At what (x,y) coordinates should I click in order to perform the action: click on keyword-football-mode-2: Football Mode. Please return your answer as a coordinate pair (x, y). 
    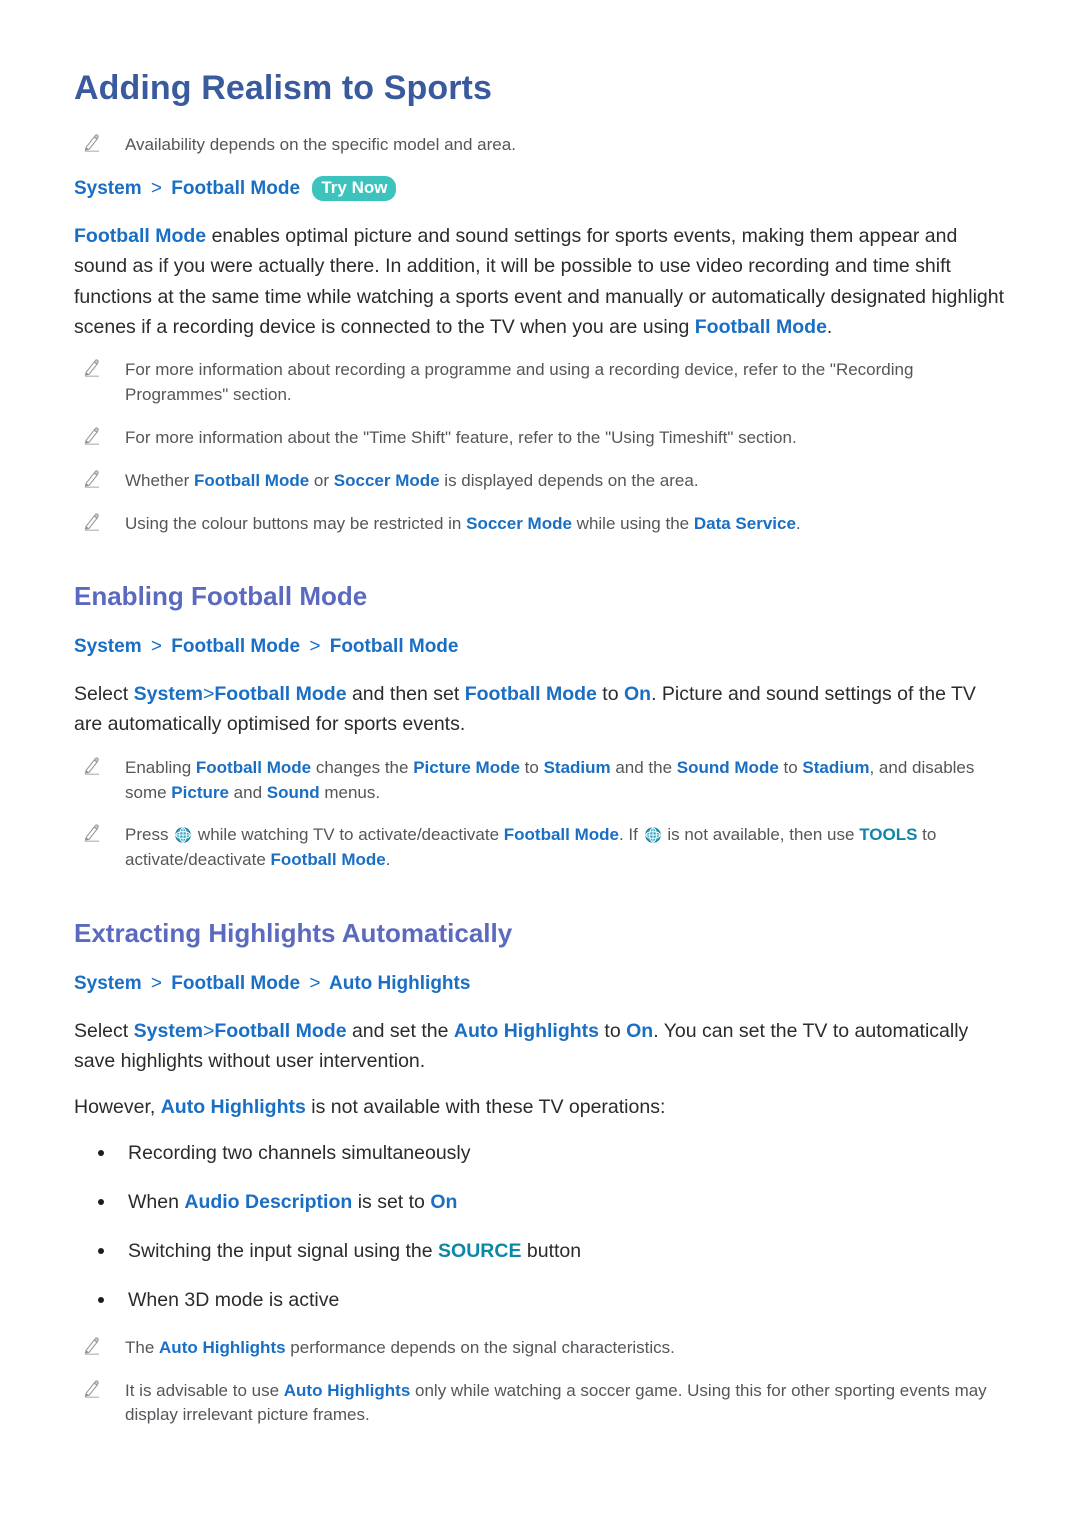
    Looking at the image, I should click on (760, 327).